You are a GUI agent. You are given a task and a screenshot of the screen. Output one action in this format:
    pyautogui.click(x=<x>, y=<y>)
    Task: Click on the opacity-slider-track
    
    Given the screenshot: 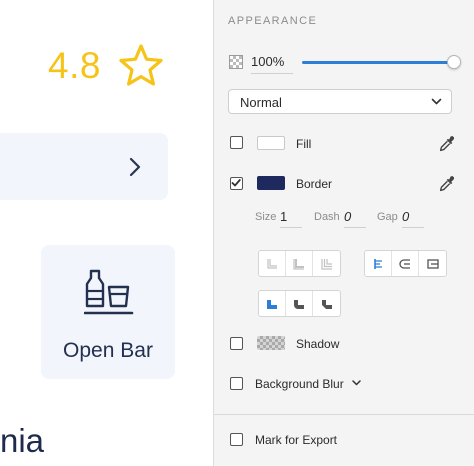 What is the action you would take?
    pyautogui.click(x=379, y=62)
    